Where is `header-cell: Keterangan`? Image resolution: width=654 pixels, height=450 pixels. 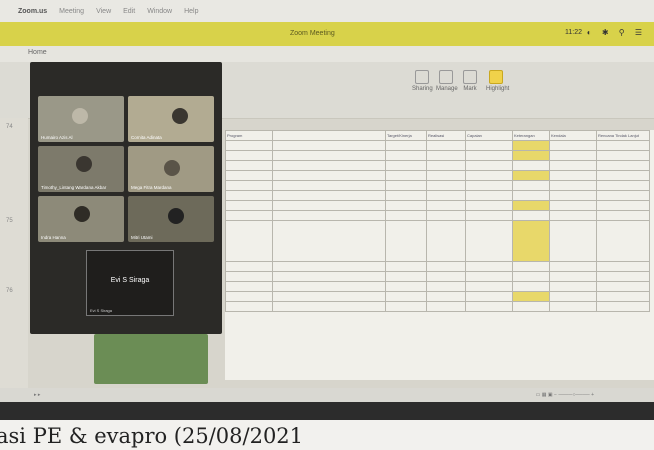 header-cell: Keterangan is located at coordinates (531, 135).